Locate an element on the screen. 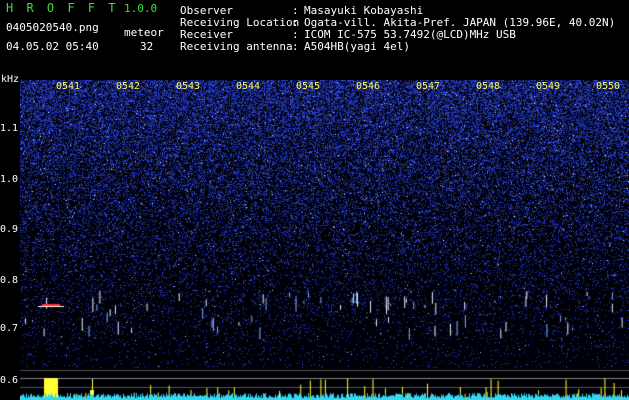 Image resolution: width=629 pixels, height=400 pixels. date-time: 04.05.02 05:40 is located at coordinates (52, 46).